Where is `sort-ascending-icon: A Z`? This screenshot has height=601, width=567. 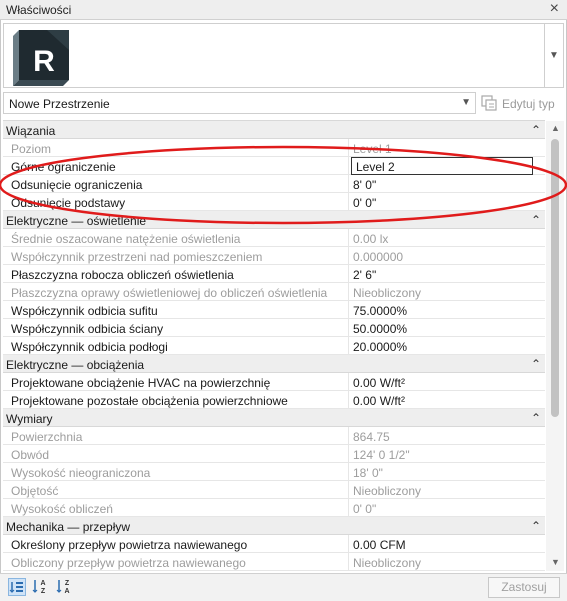 sort-ascending-icon: A Z is located at coordinates (39, 587).